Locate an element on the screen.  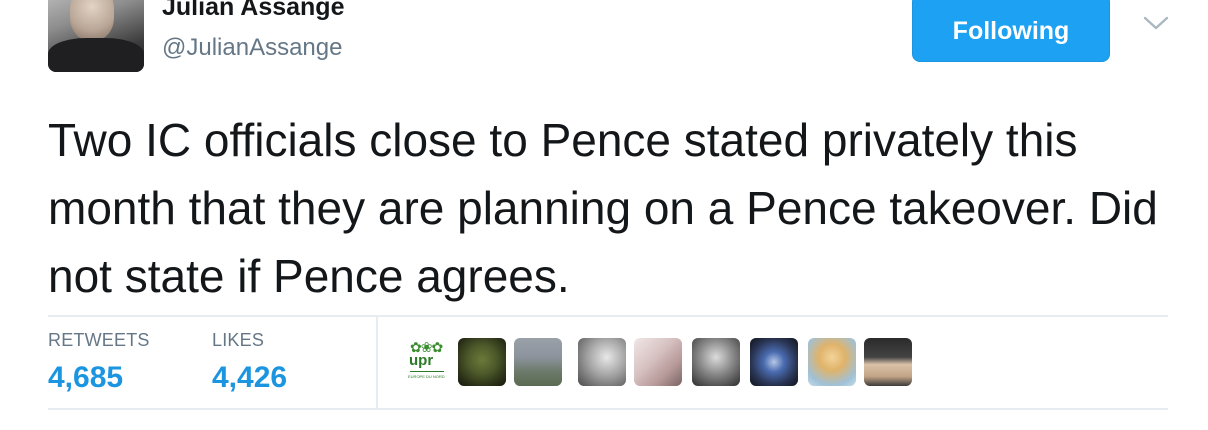
likes-count: 4,426 is located at coordinates (250, 377).